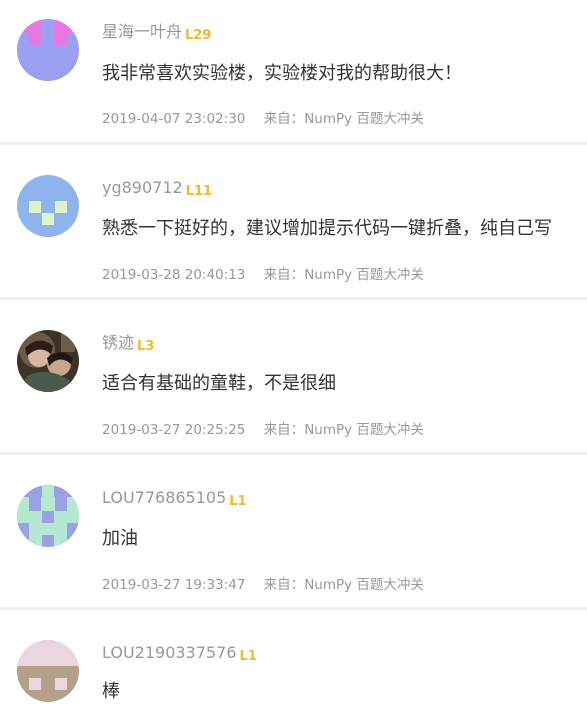 The image size is (587, 718). Describe the element at coordinates (198, 35) in the screenshot. I see `level-badge: L29` at that location.